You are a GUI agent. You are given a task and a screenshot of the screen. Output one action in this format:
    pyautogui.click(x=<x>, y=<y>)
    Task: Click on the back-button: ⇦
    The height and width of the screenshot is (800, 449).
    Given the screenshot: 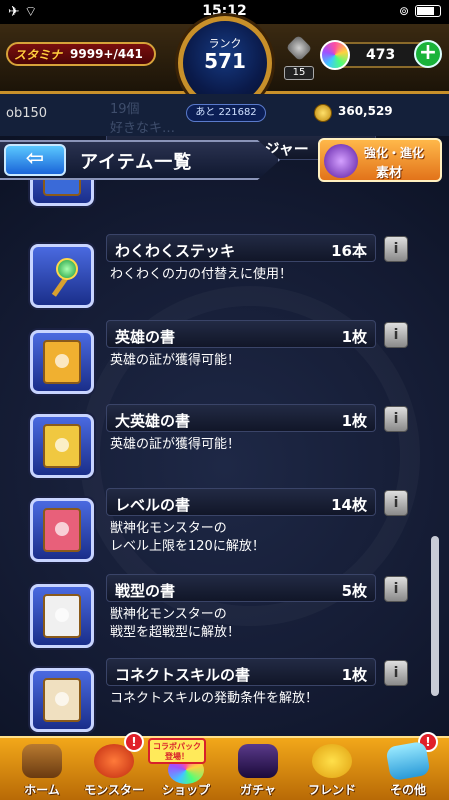 What is the action you would take?
    pyautogui.click(x=35, y=160)
    